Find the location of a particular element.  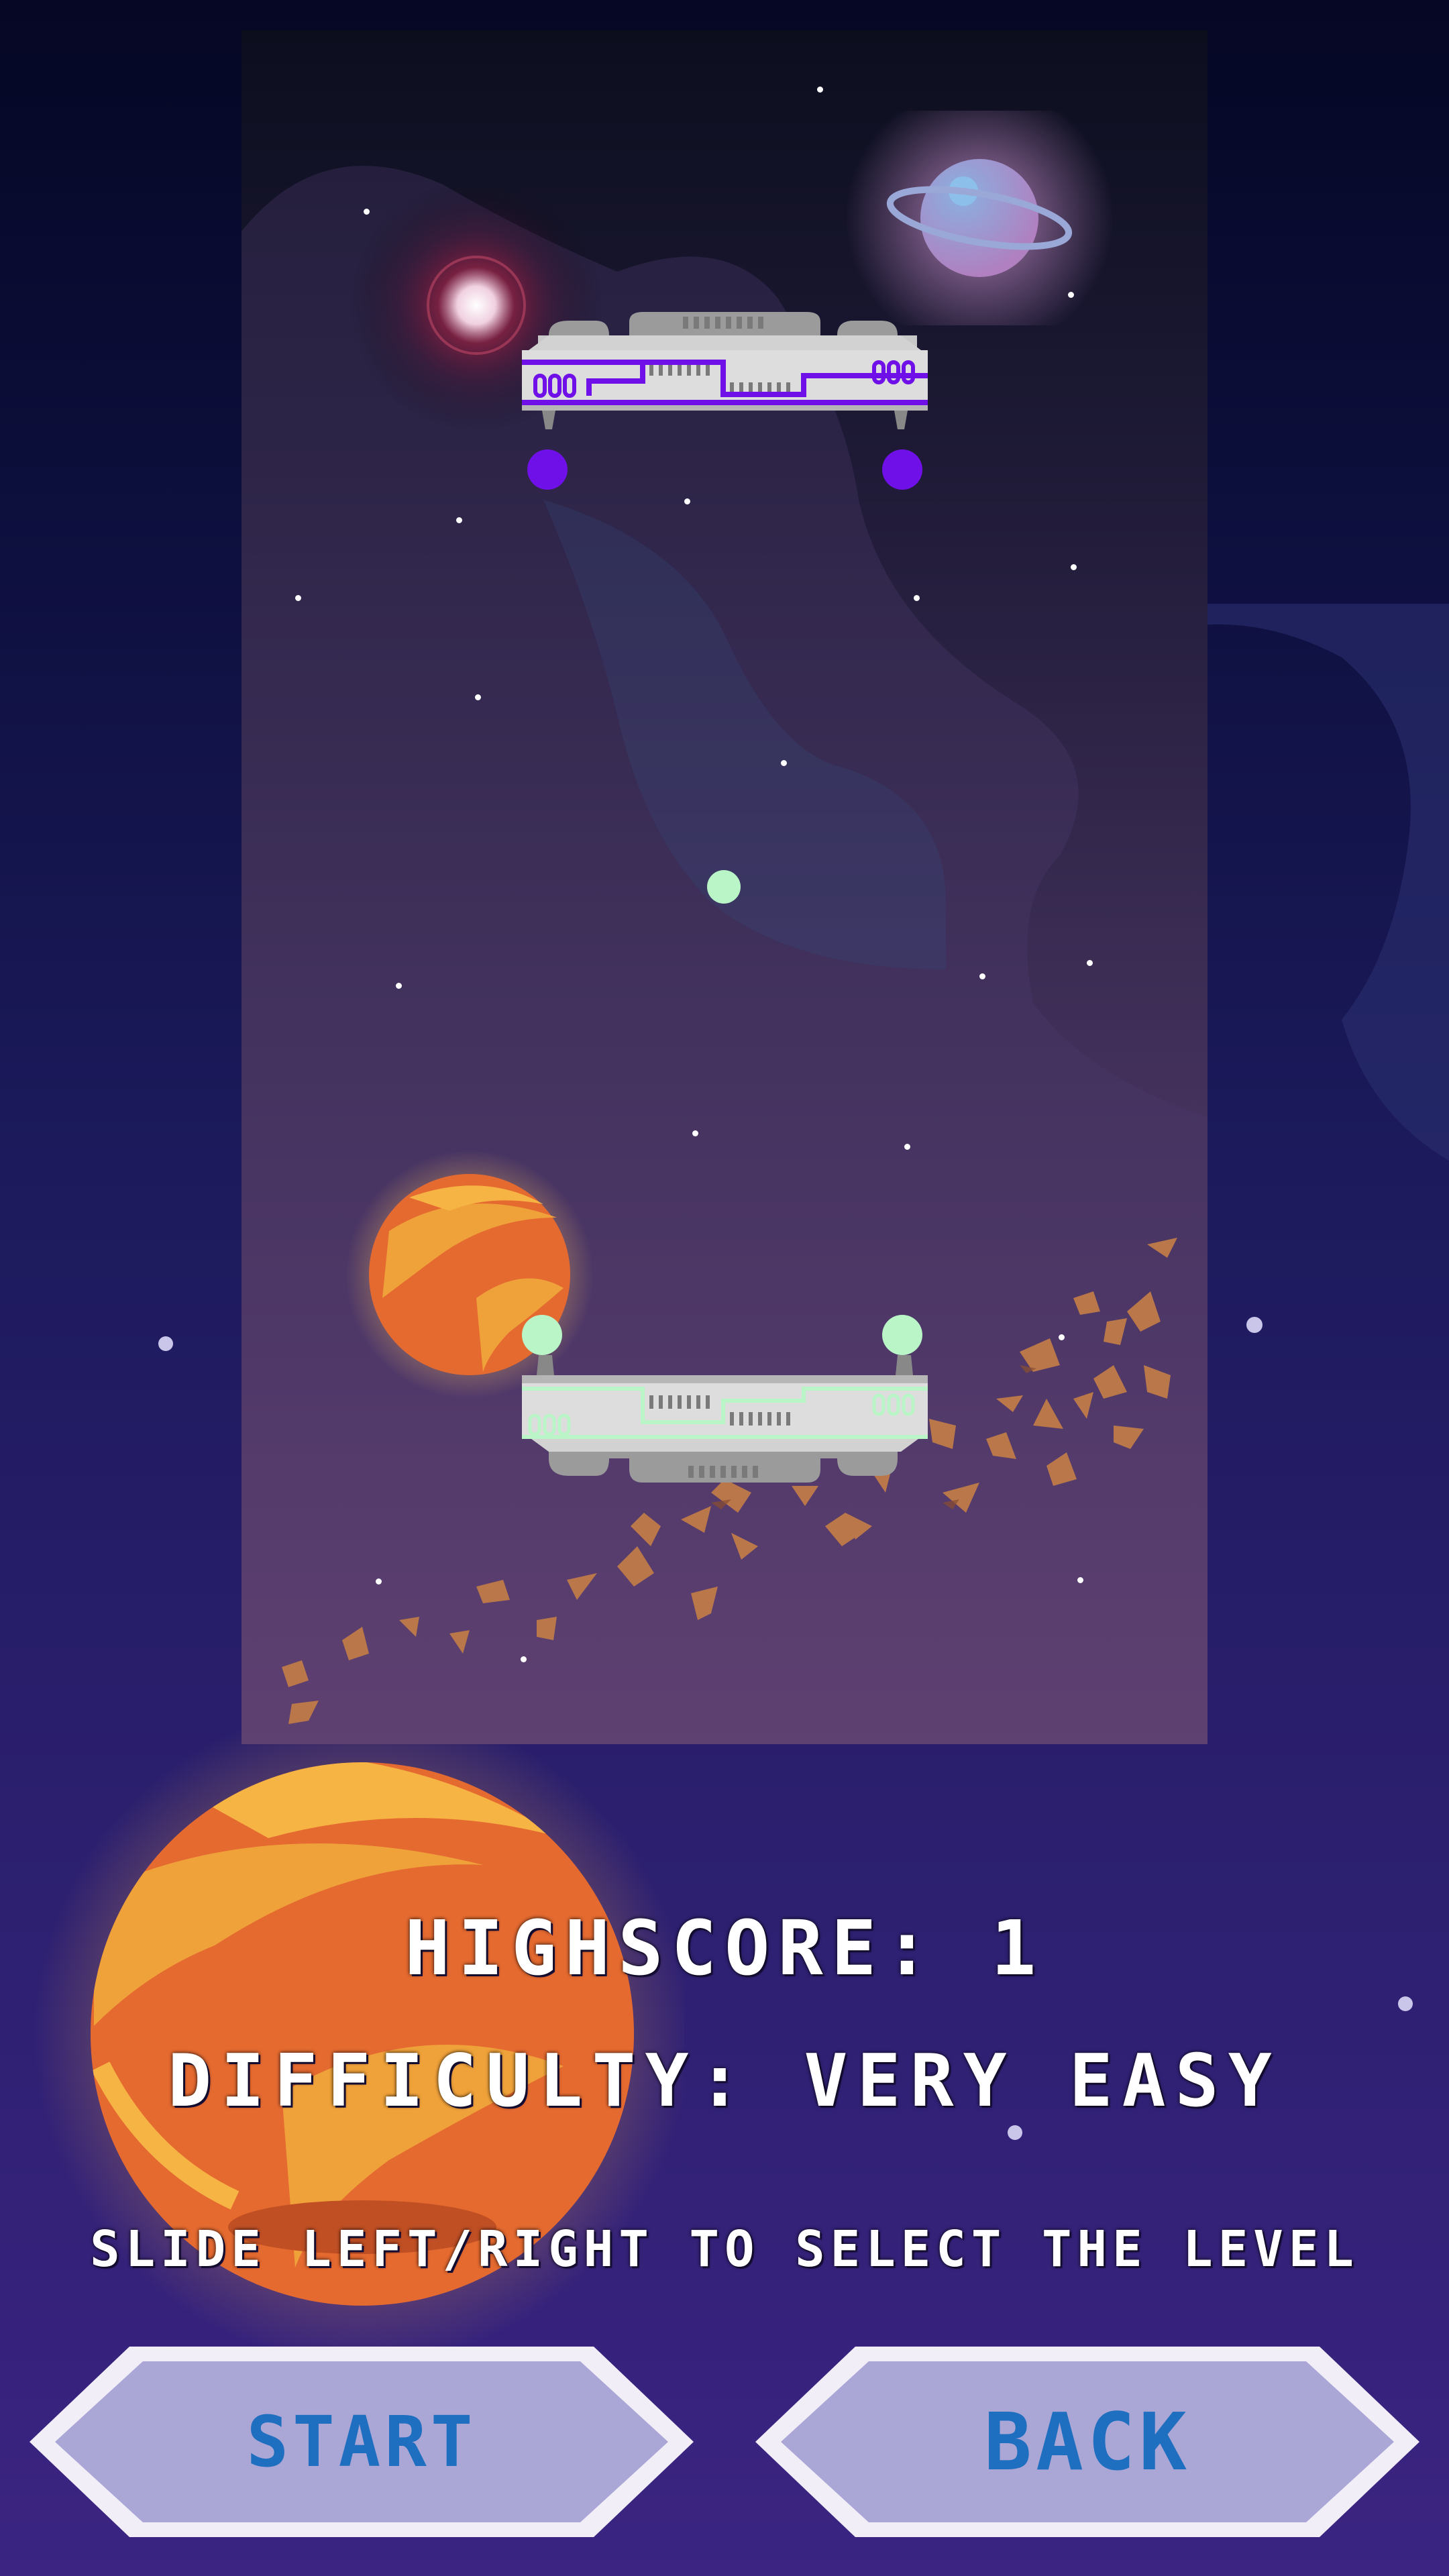

highscore-label: HIGHSCORE: 1 is located at coordinates (724, 1948).